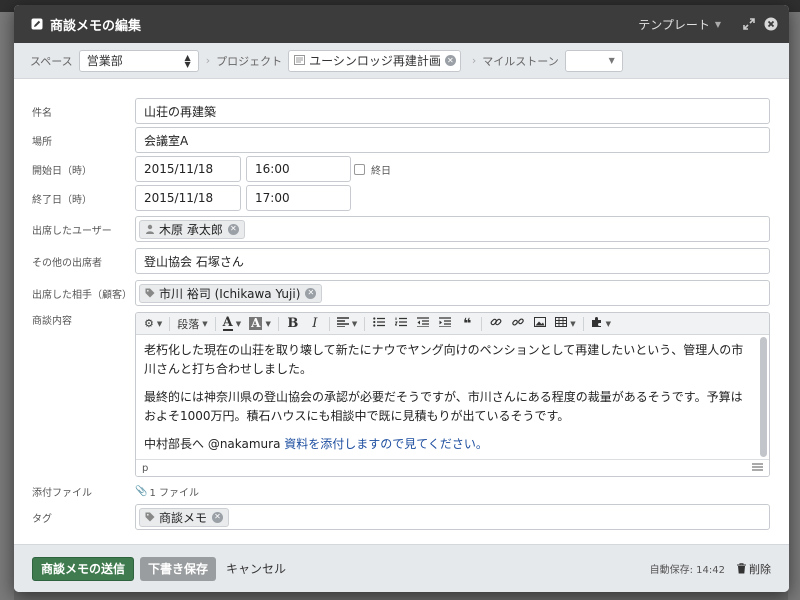 The height and width of the screenshot is (600, 800). What do you see at coordinates (178, 568) in the screenshot?
I see `save-draft-button: 下書き保存` at bounding box center [178, 568].